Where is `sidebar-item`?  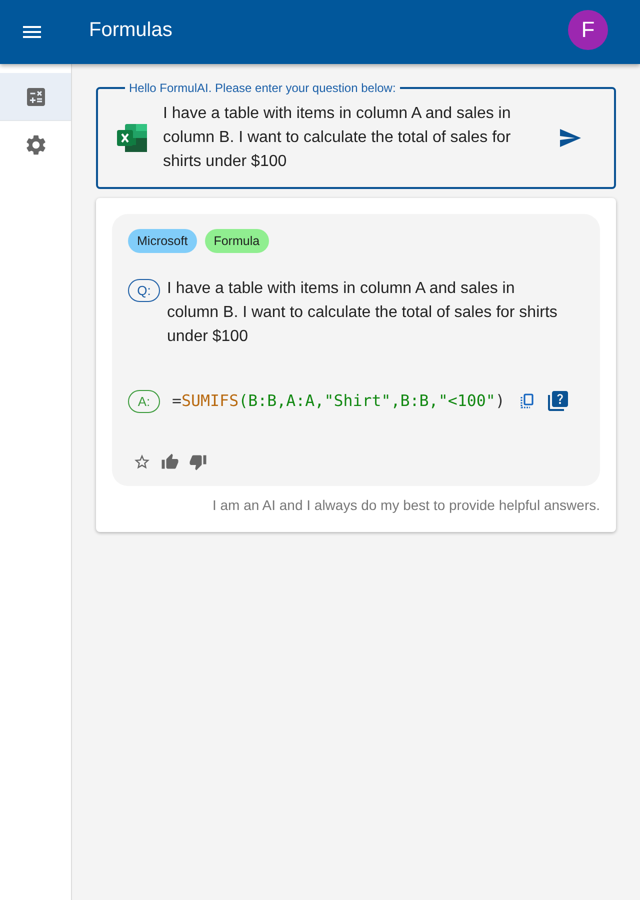
sidebar-item is located at coordinates (35, 97).